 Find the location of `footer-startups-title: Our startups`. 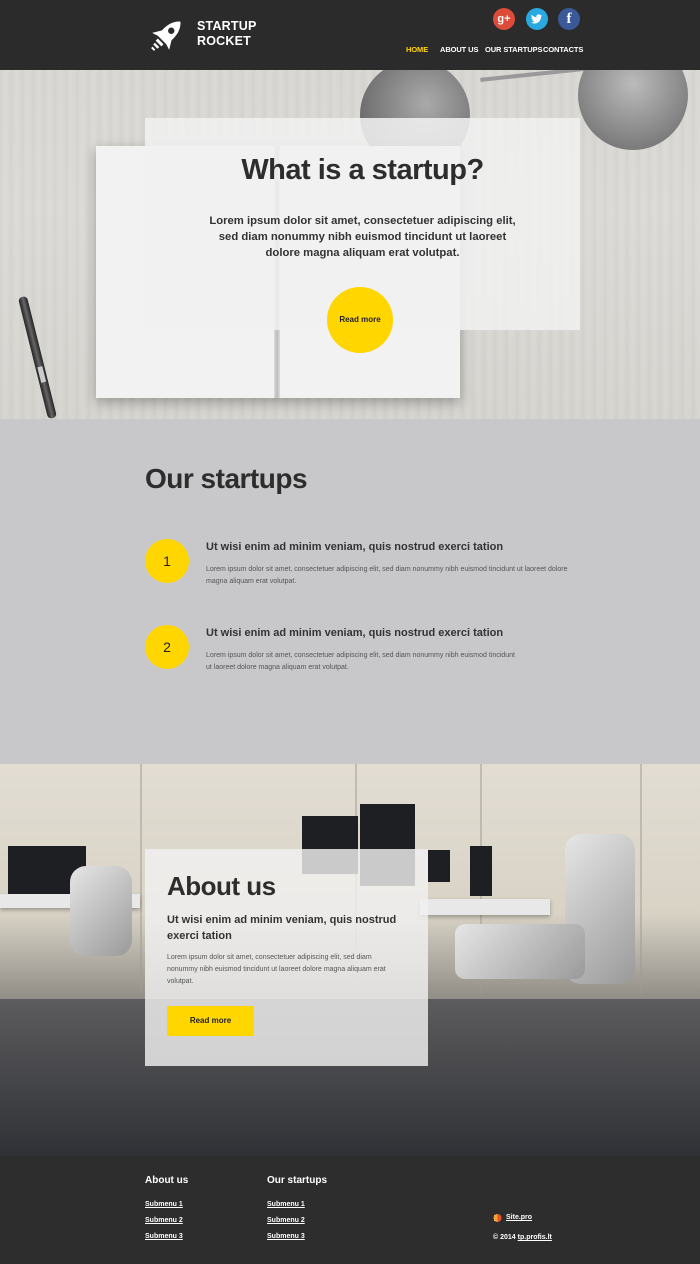

footer-startups-title: Our startups is located at coordinates (297, 1180).